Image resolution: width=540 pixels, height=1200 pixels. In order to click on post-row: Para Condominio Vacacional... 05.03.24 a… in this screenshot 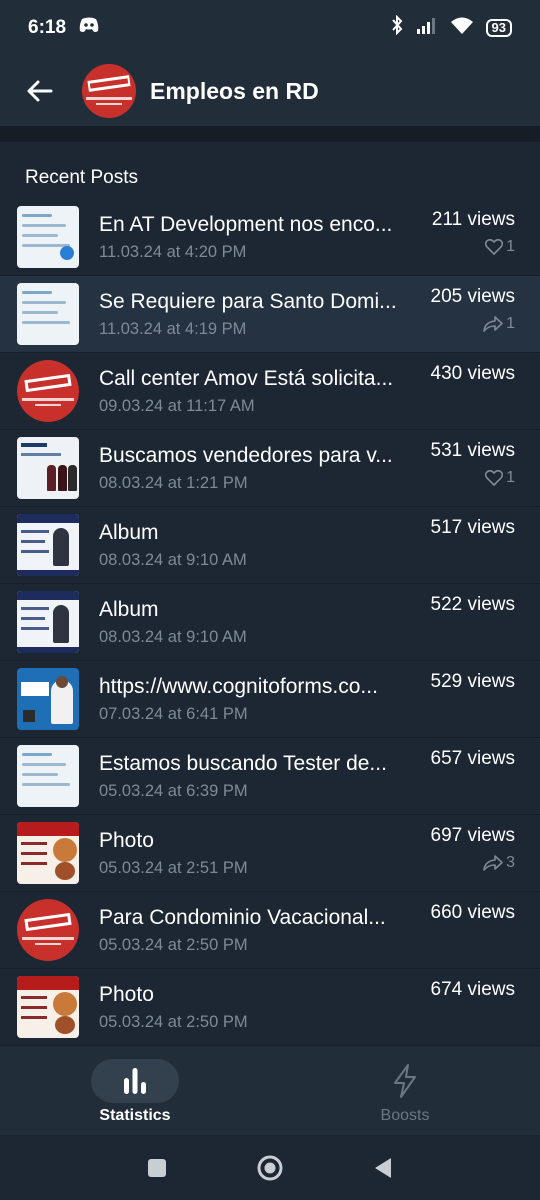, I will do `click(270, 930)`.